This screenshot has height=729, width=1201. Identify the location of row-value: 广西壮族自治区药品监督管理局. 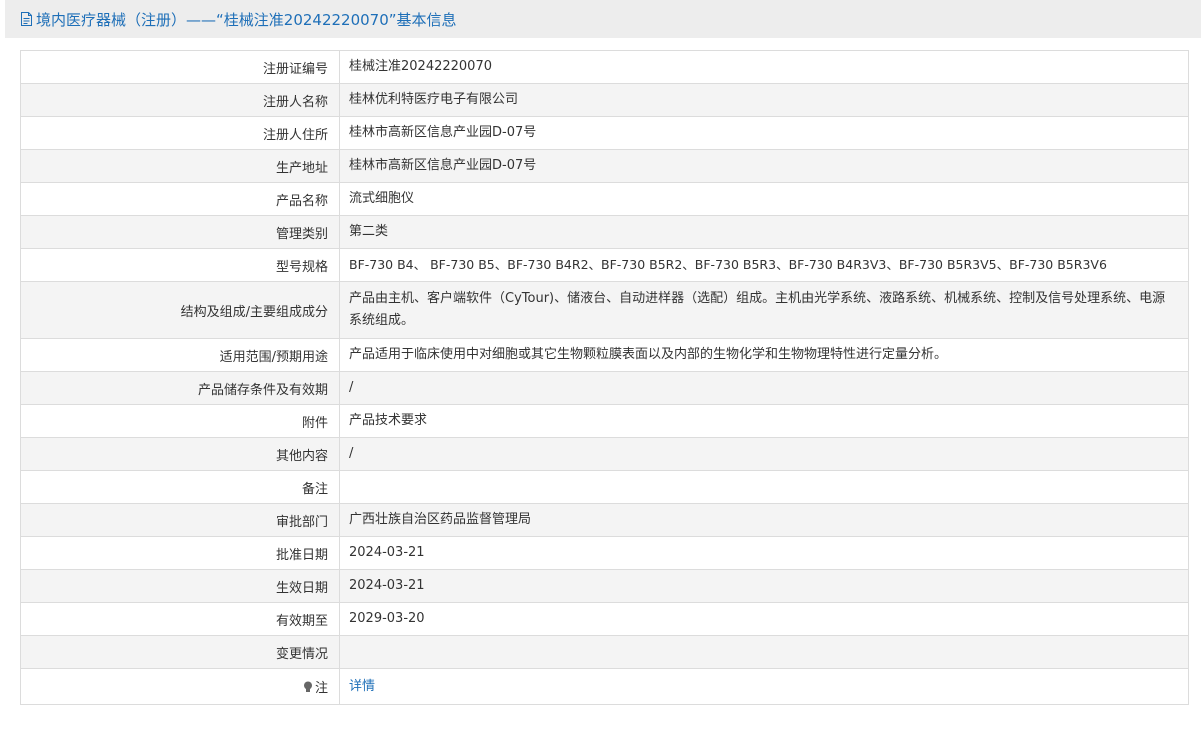
(764, 520).